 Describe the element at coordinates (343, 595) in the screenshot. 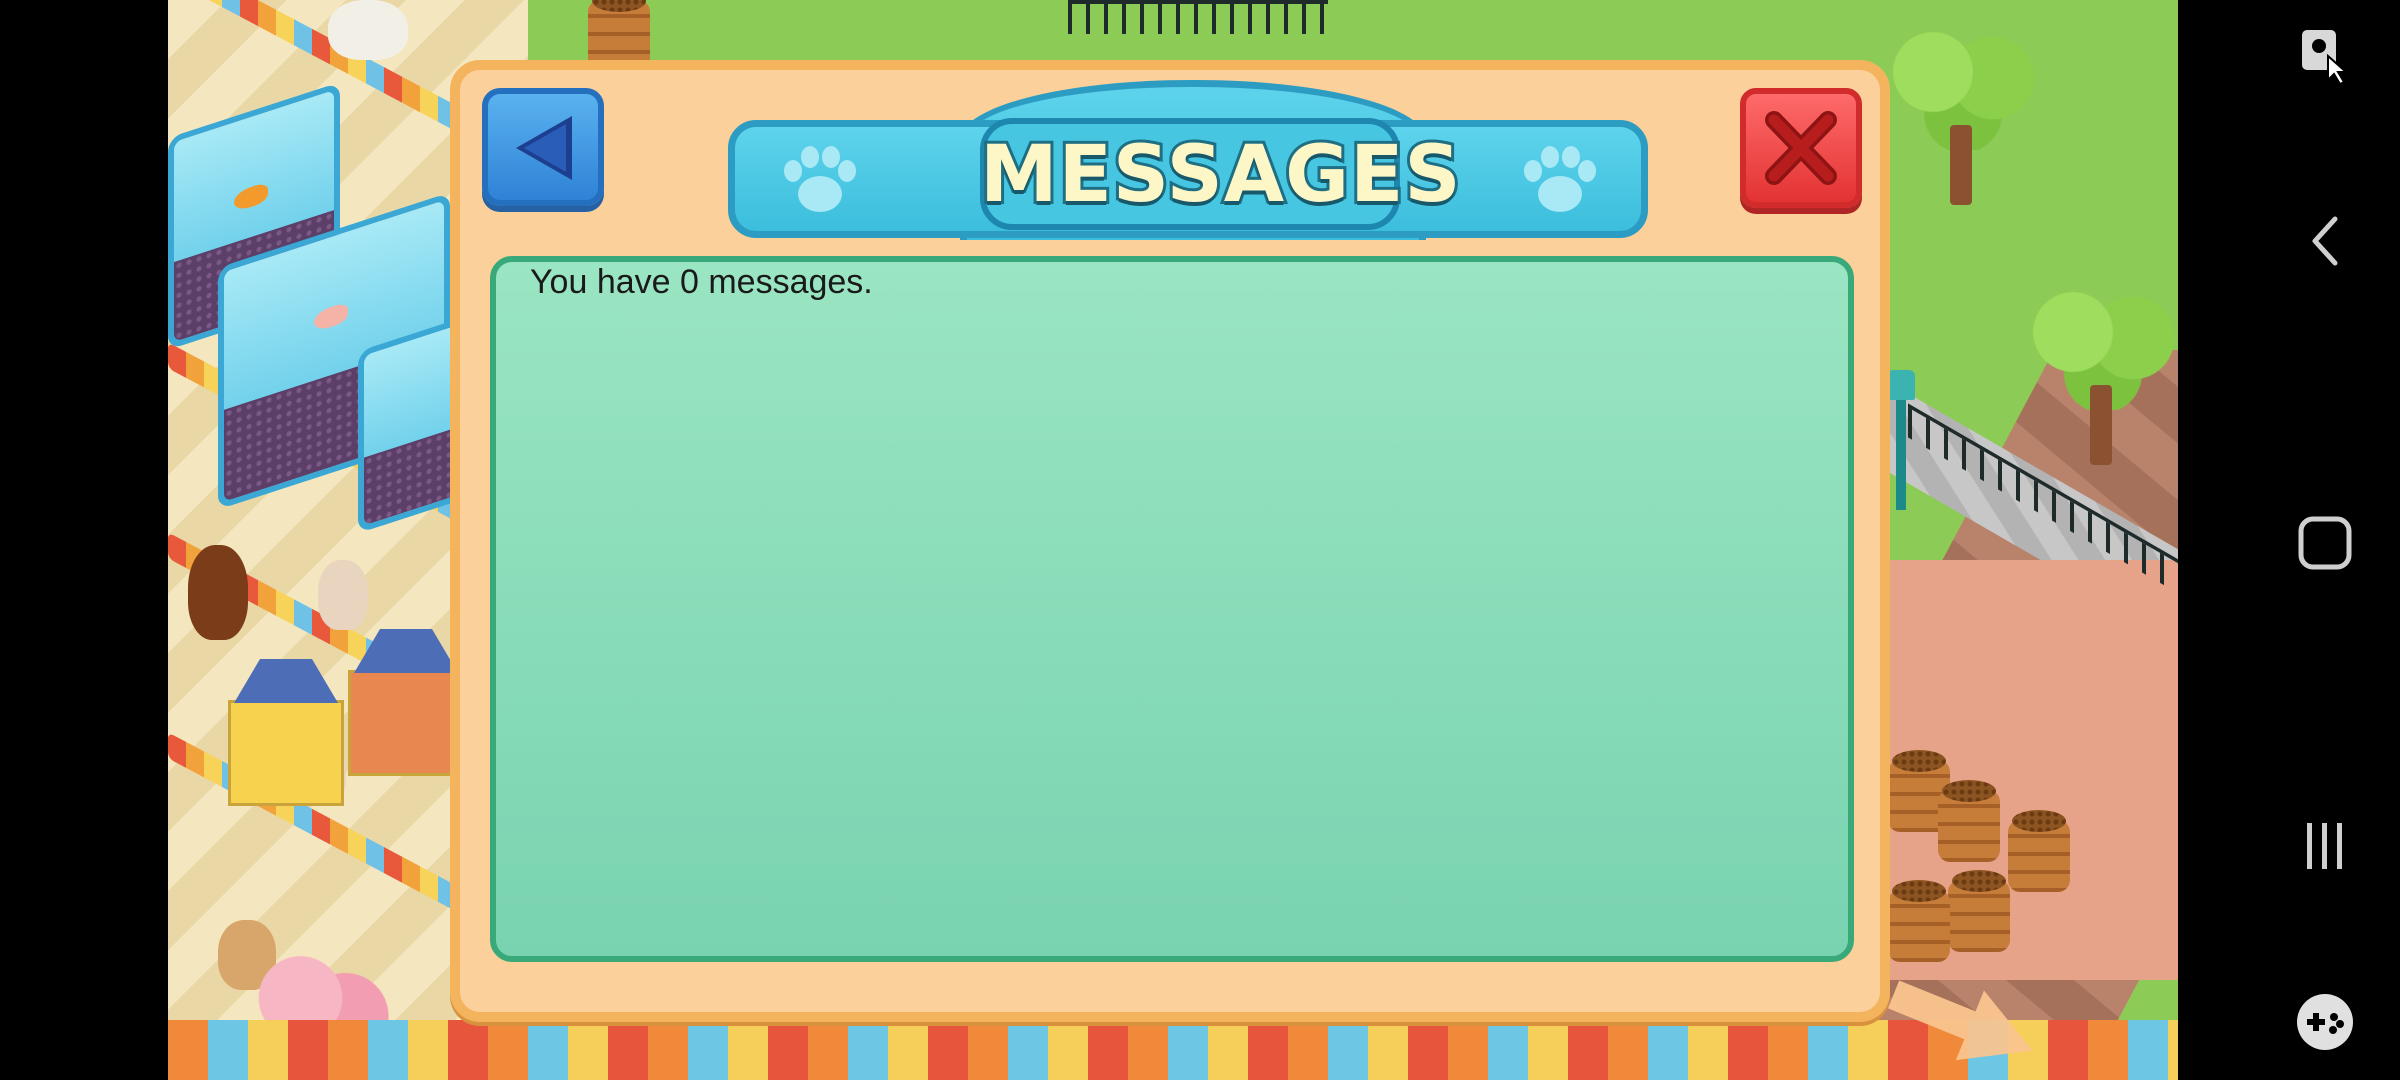

I see `cat-figure` at that location.